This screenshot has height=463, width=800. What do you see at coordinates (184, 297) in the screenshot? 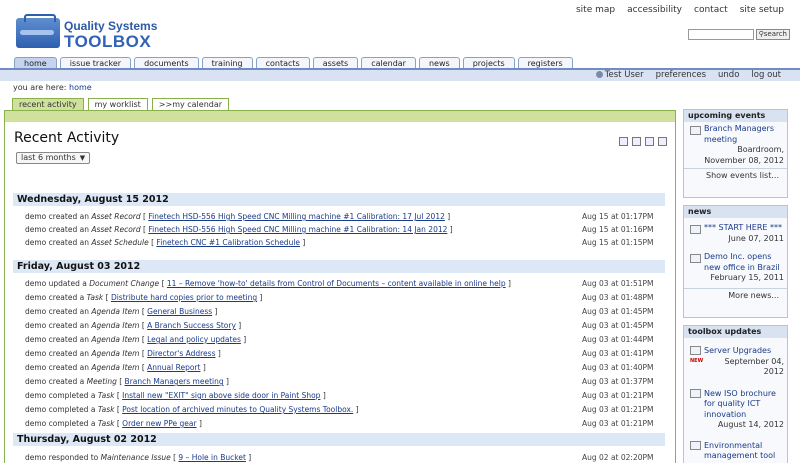
I see `row-link: Distribute hard copies prior to meeting` at bounding box center [184, 297].